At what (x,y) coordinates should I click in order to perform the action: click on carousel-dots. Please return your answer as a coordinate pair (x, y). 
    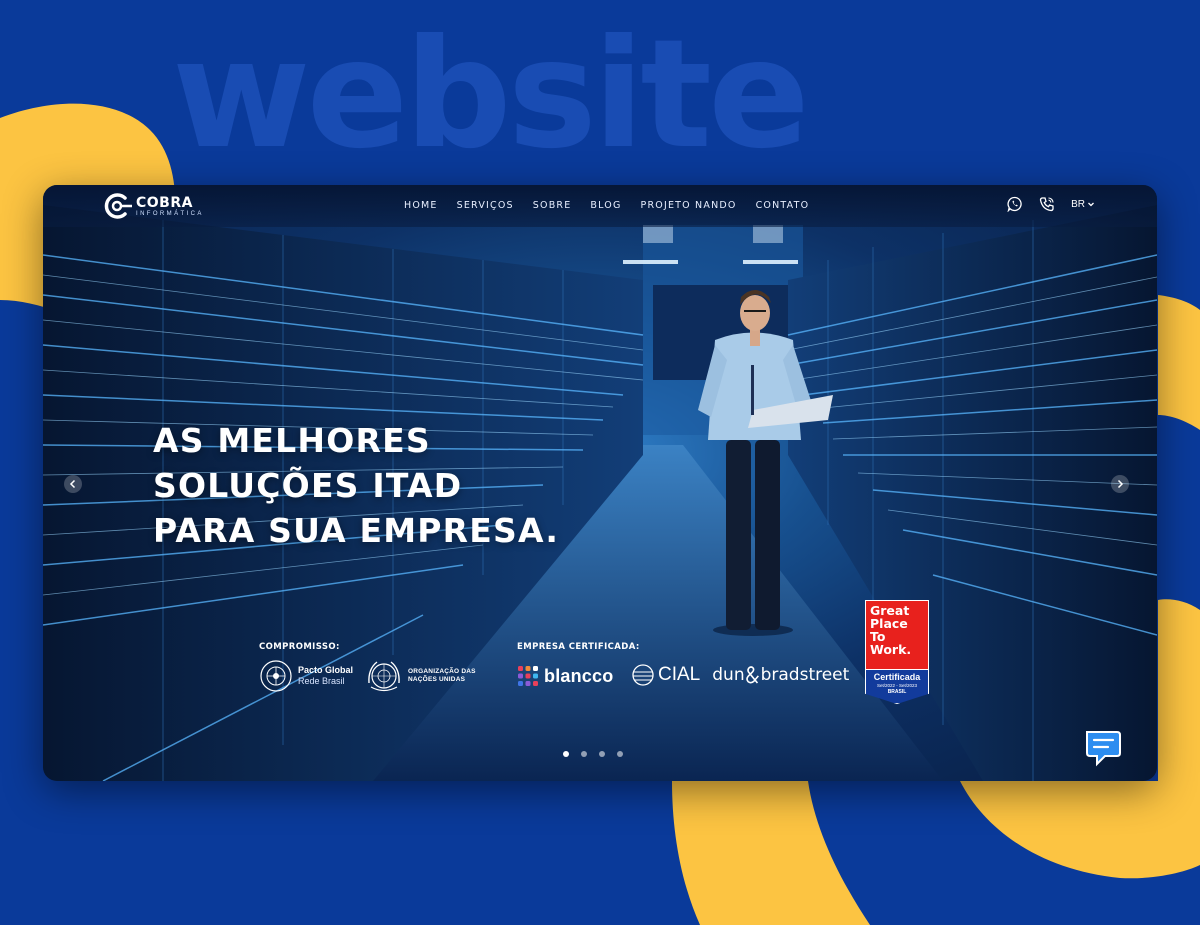
    Looking at the image, I should click on (593, 754).